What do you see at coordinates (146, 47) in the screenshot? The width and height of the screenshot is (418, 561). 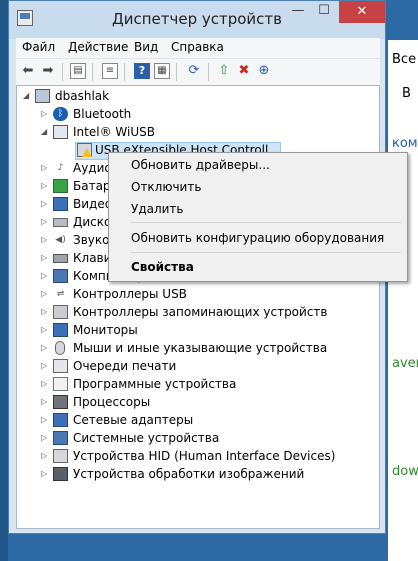 I see `menu-view: Вид` at bounding box center [146, 47].